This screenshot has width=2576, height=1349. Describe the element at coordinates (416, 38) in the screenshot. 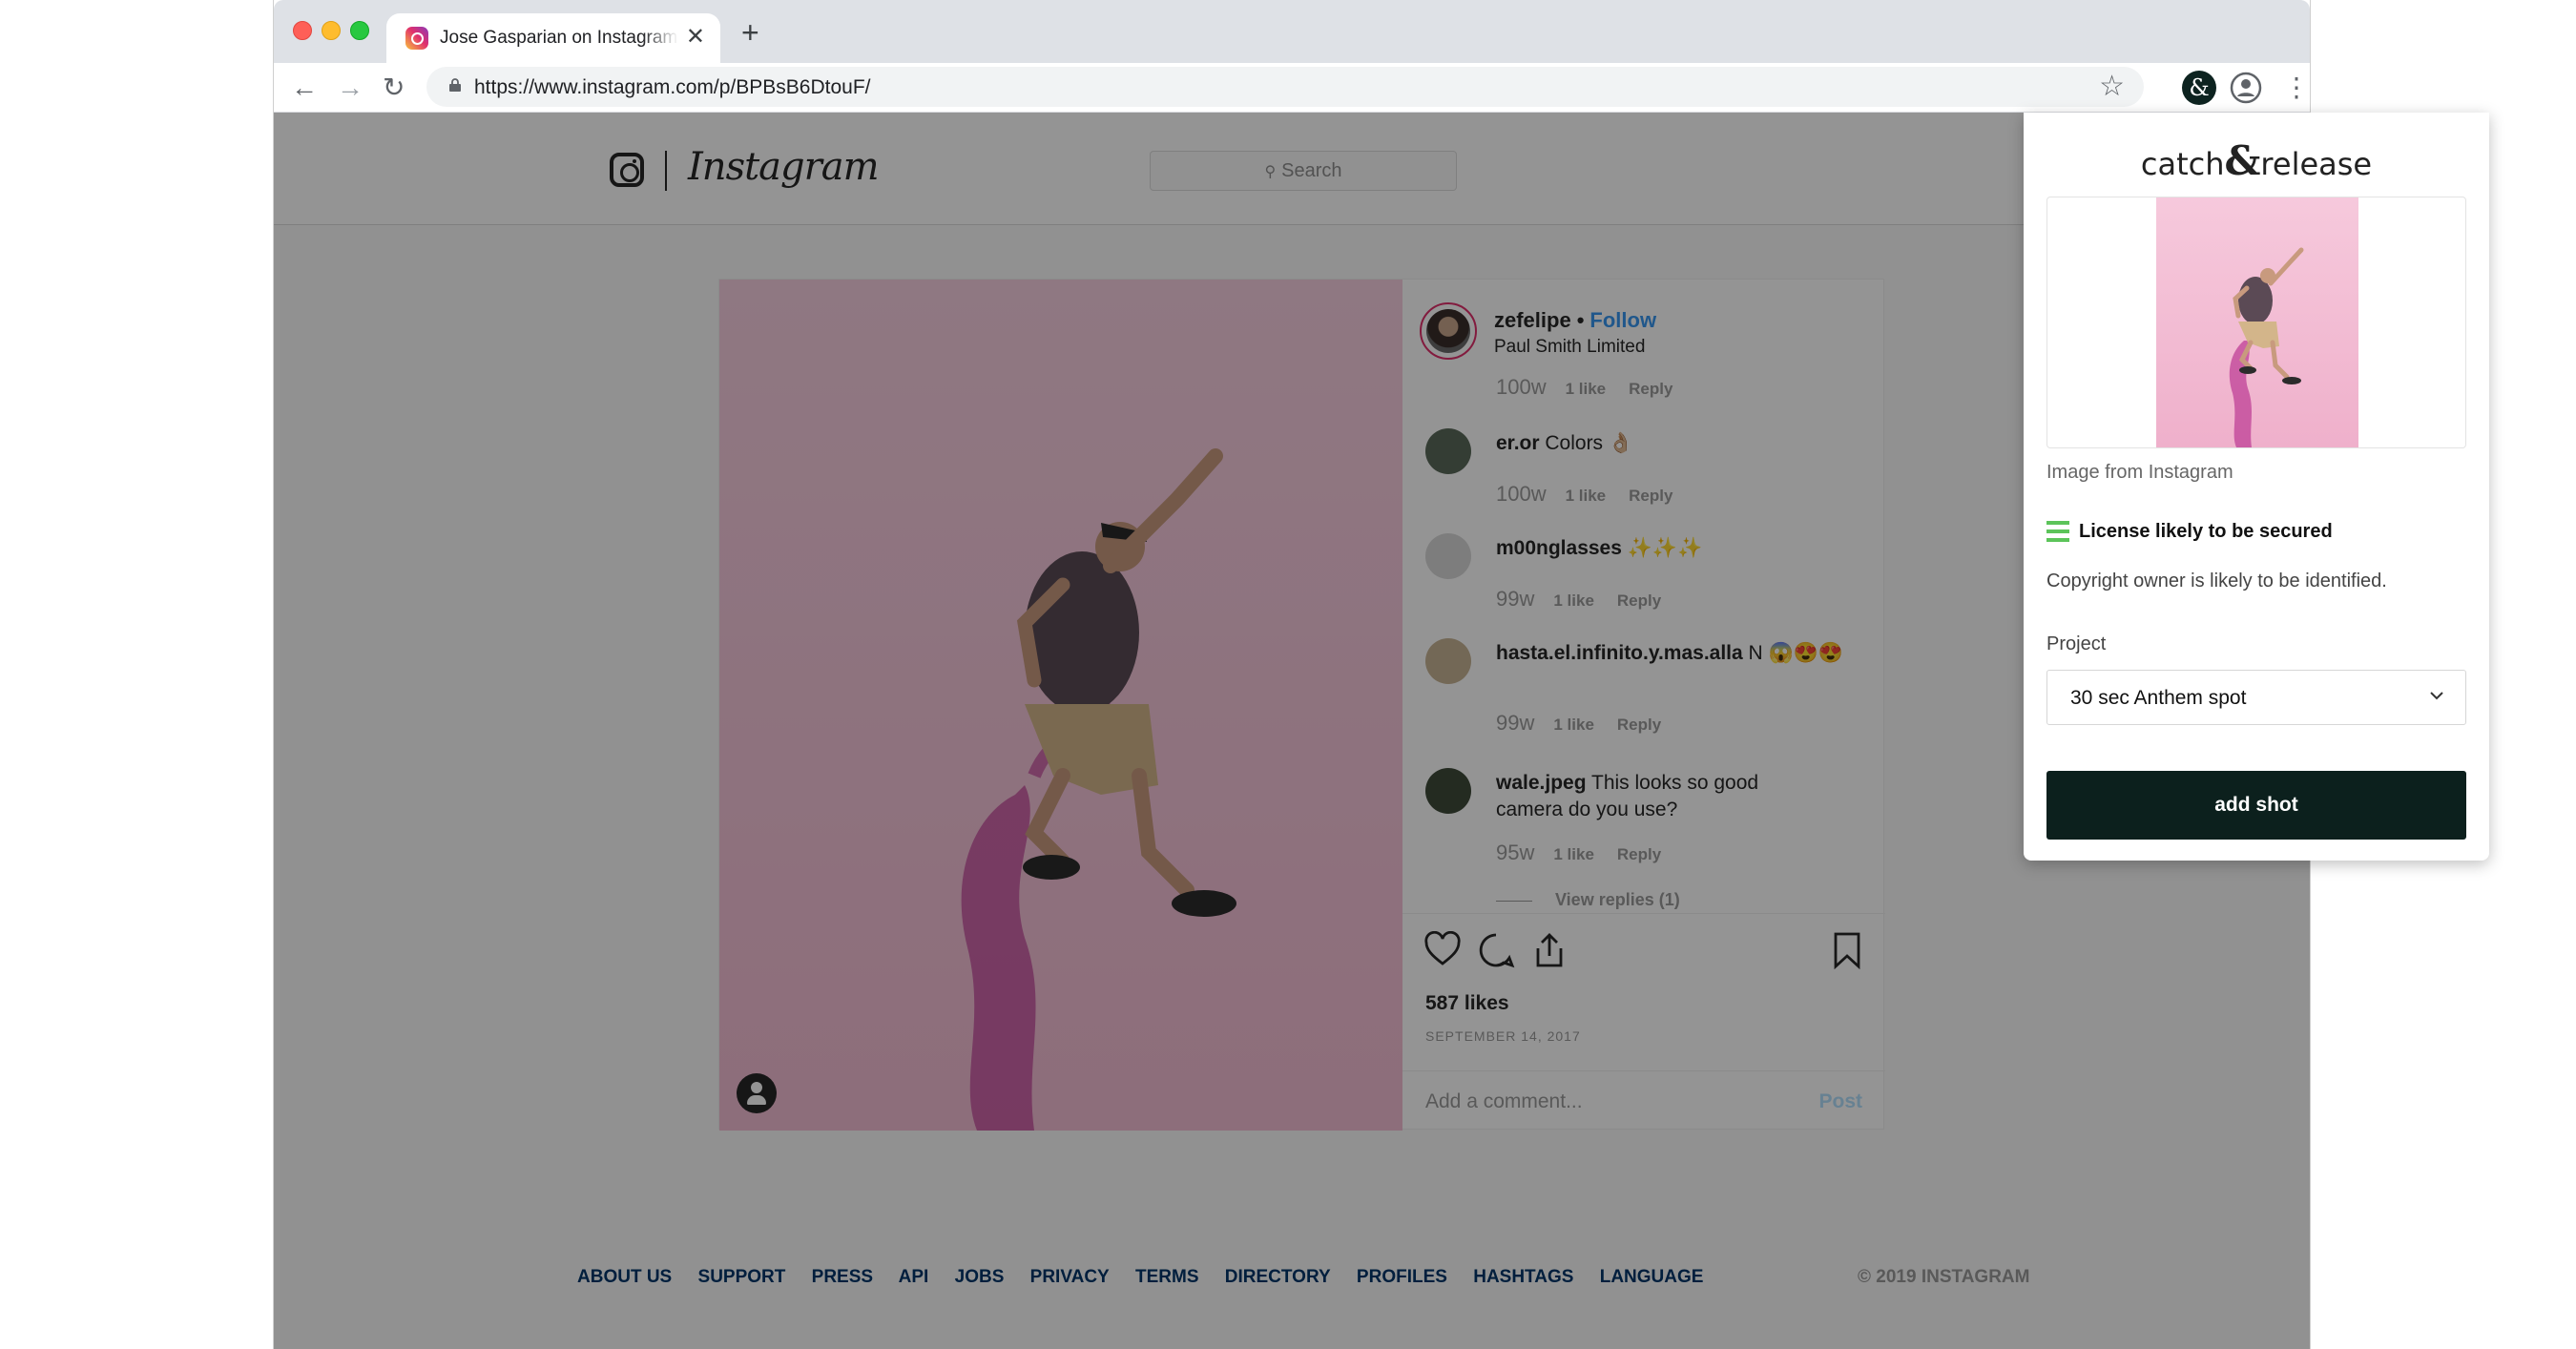

I see `instagram-favicon-icon` at that location.